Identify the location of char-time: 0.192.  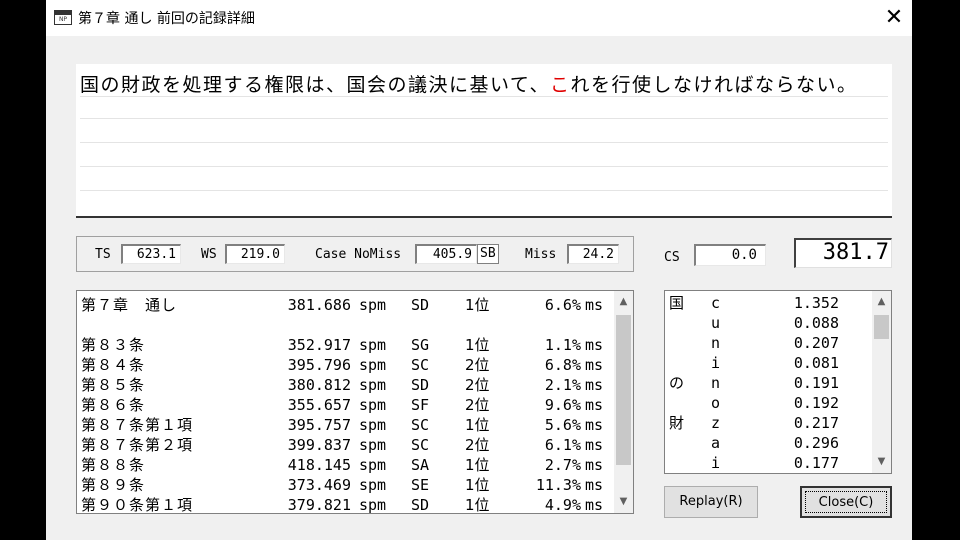
(816, 403).